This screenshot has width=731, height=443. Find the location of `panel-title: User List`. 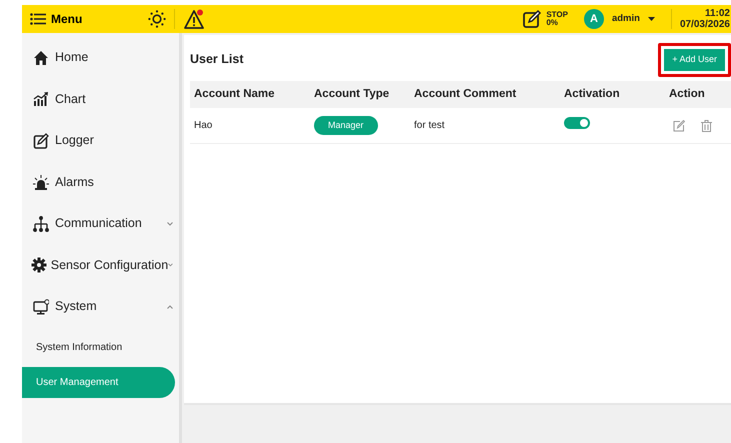

panel-title: User List is located at coordinates (217, 59).